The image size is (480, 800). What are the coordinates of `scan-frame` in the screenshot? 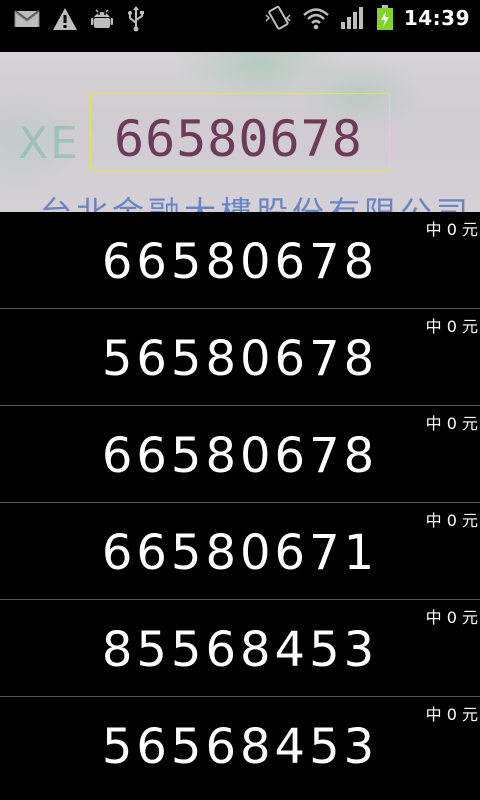 It's located at (240, 132).